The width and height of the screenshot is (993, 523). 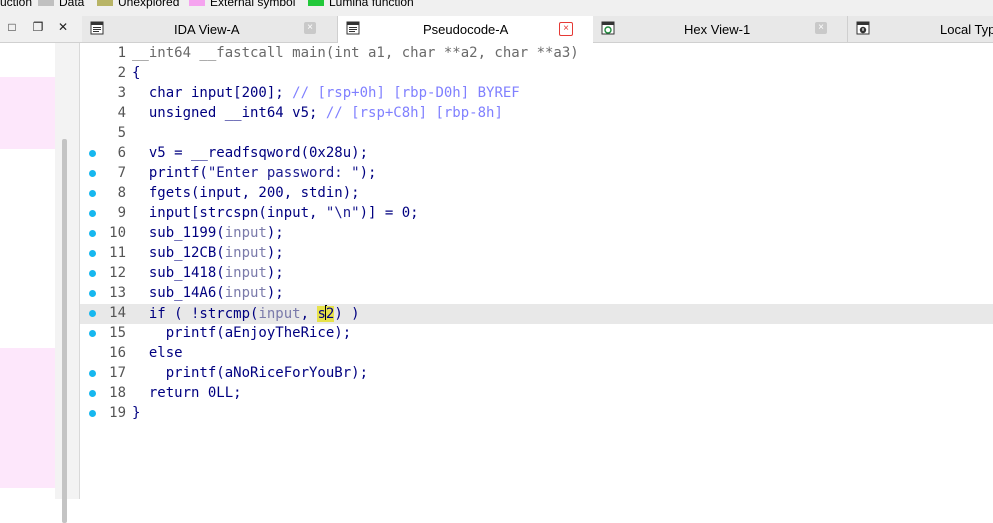 What do you see at coordinates (536, 194) in the screenshot?
I see `code-line: 8 fgets(input, 200, stdin);` at bounding box center [536, 194].